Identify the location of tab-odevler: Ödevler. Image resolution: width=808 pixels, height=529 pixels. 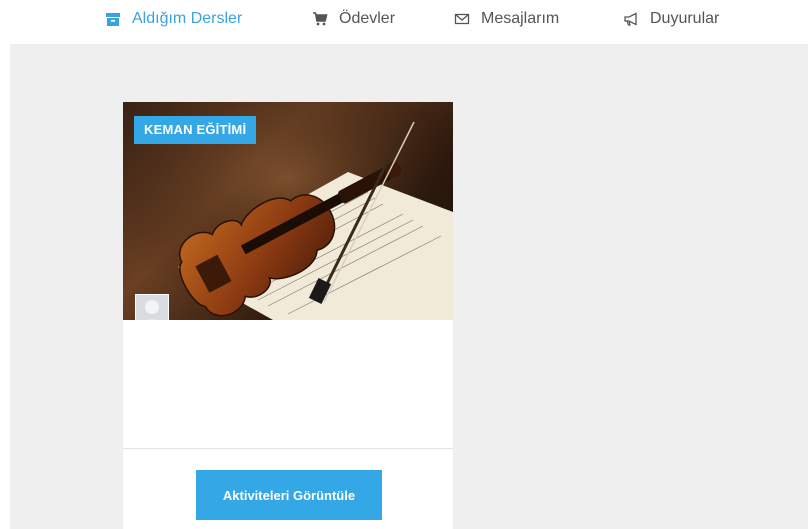
(353, 22).